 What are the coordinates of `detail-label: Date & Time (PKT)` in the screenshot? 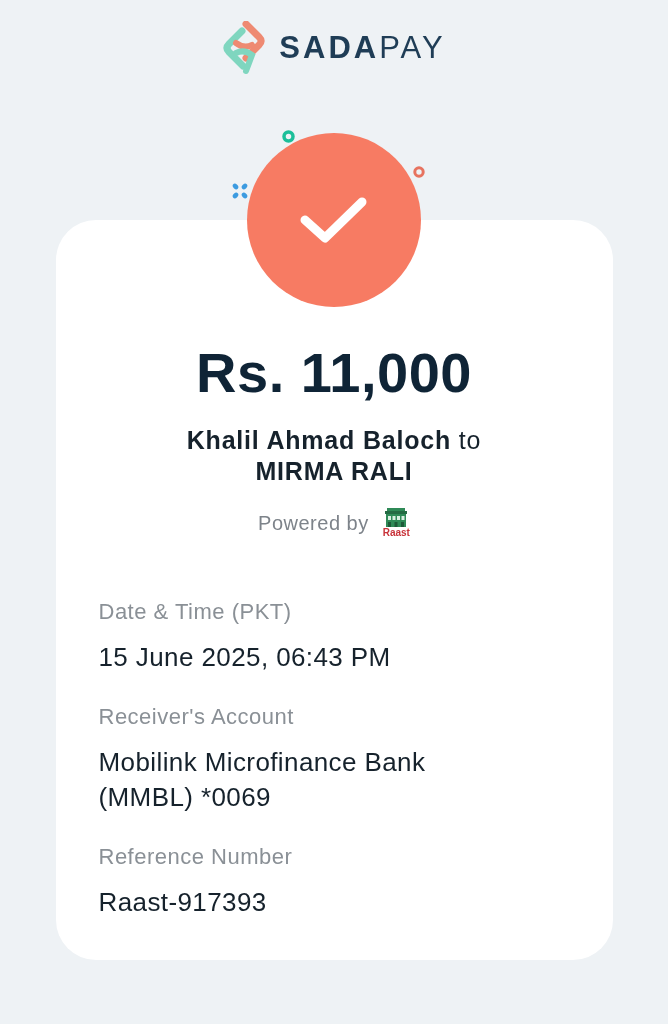 It's located at (195, 612).